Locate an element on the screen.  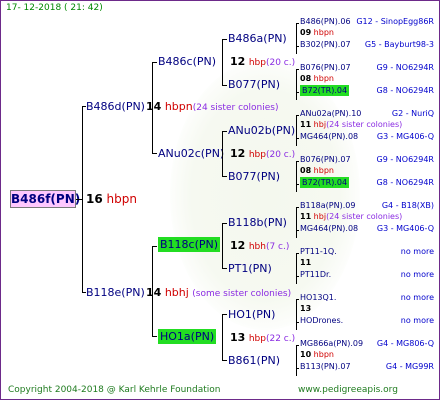
gen4-node: ANu02a(PN).10 is located at coordinates (330, 114).